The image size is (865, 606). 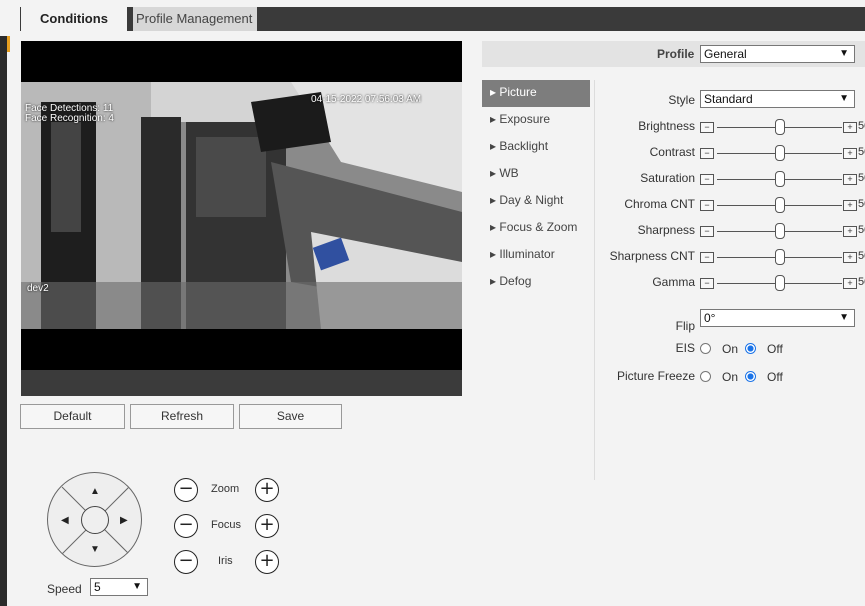 I want to click on menu-item-picture: ▸ Picture, so click(x=536, y=93).